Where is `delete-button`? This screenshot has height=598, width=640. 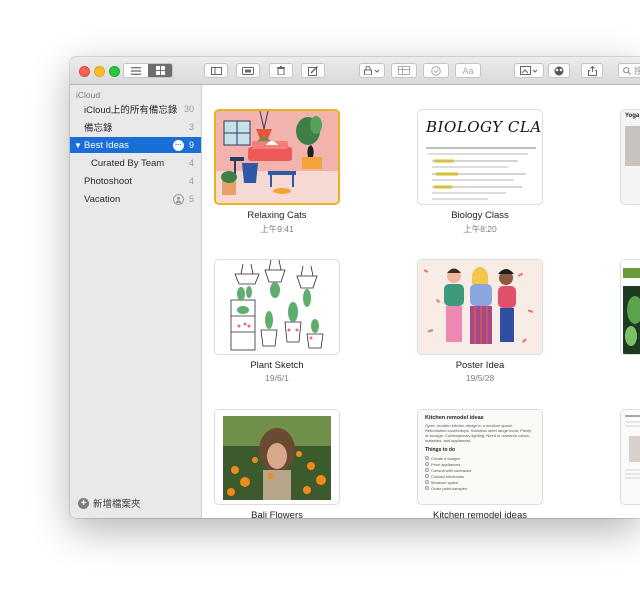
delete-button is located at coordinates (281, 70).